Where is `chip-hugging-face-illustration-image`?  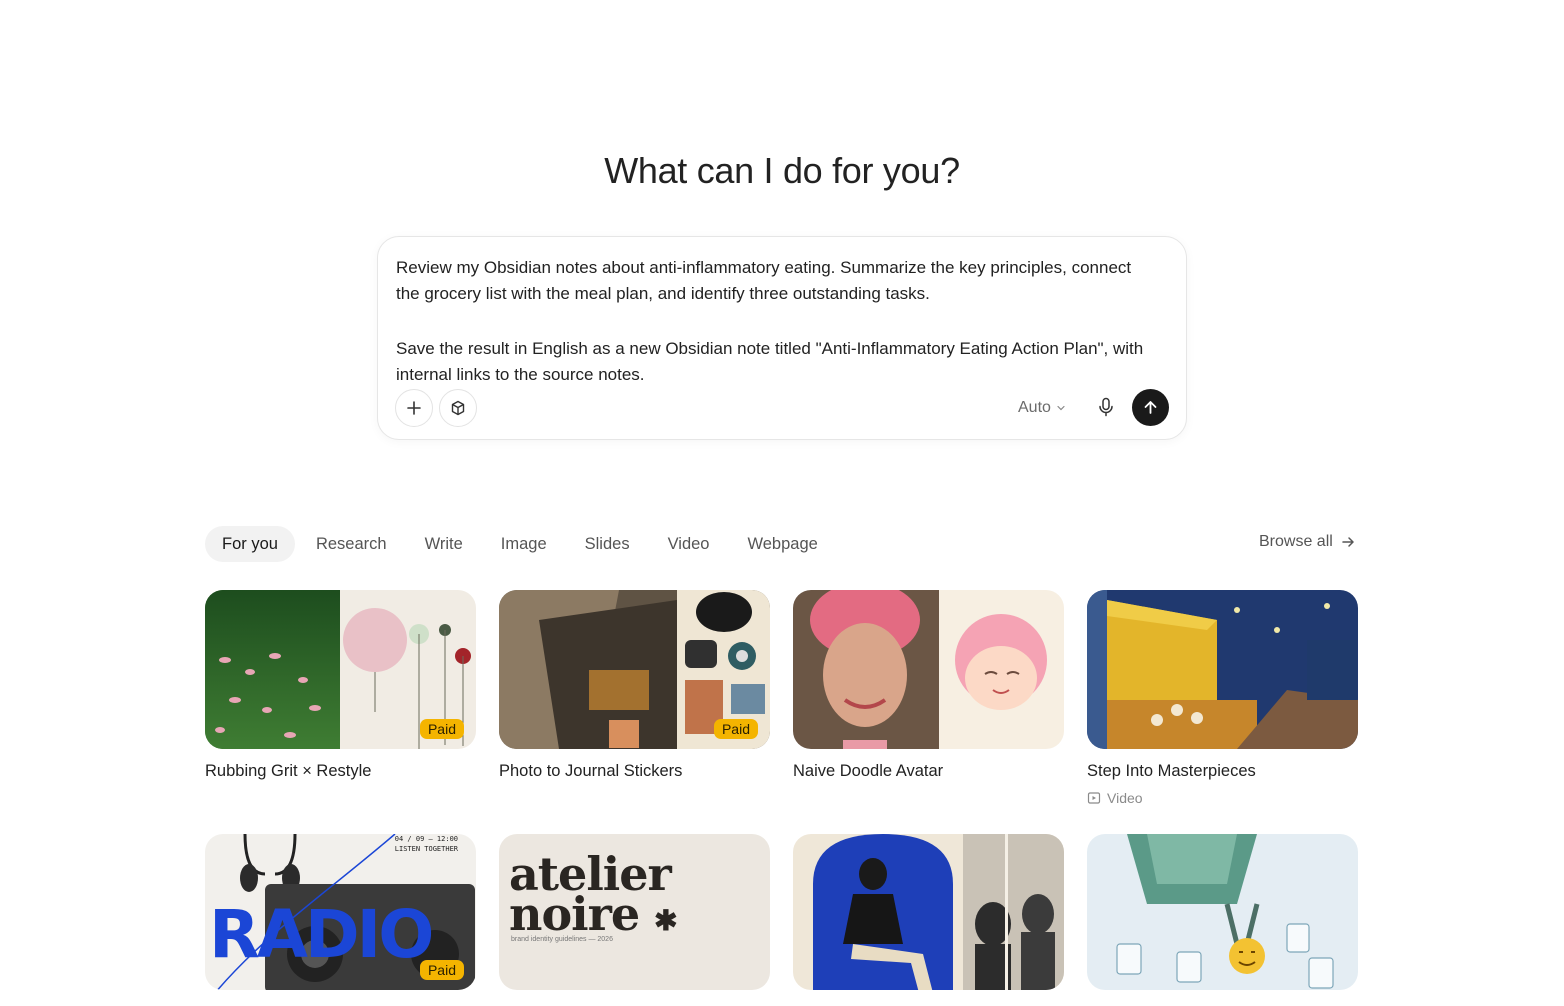
chip-hugging-face-illustration-image is located at coordinates (1222, 912).